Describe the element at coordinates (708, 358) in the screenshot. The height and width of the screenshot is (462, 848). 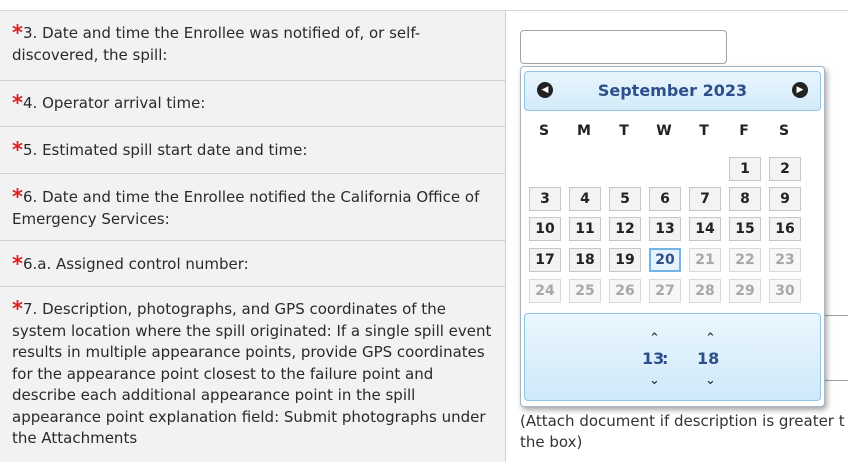
I see `minute-value: 18` at that location.